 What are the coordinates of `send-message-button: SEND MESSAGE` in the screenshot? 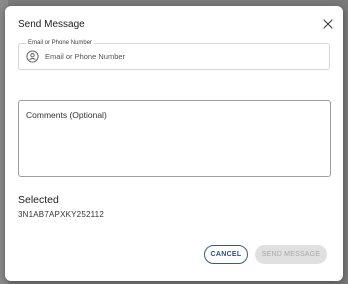 It's located at (291, 254).